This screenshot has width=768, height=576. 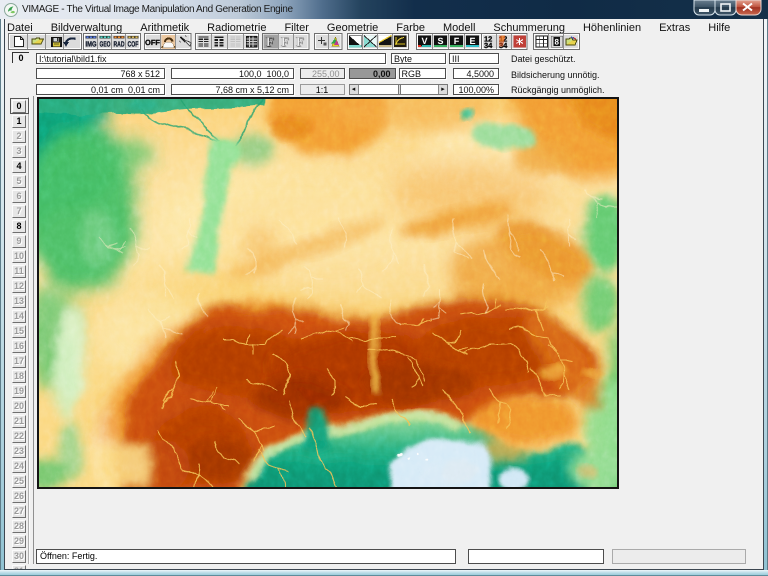 I want to click on svg-text: S, so click(x=440, y=41).